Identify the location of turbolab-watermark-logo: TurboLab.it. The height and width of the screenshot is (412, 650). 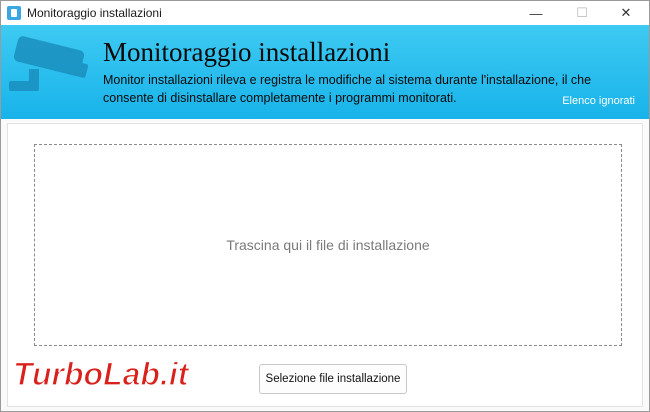
(101, 373).